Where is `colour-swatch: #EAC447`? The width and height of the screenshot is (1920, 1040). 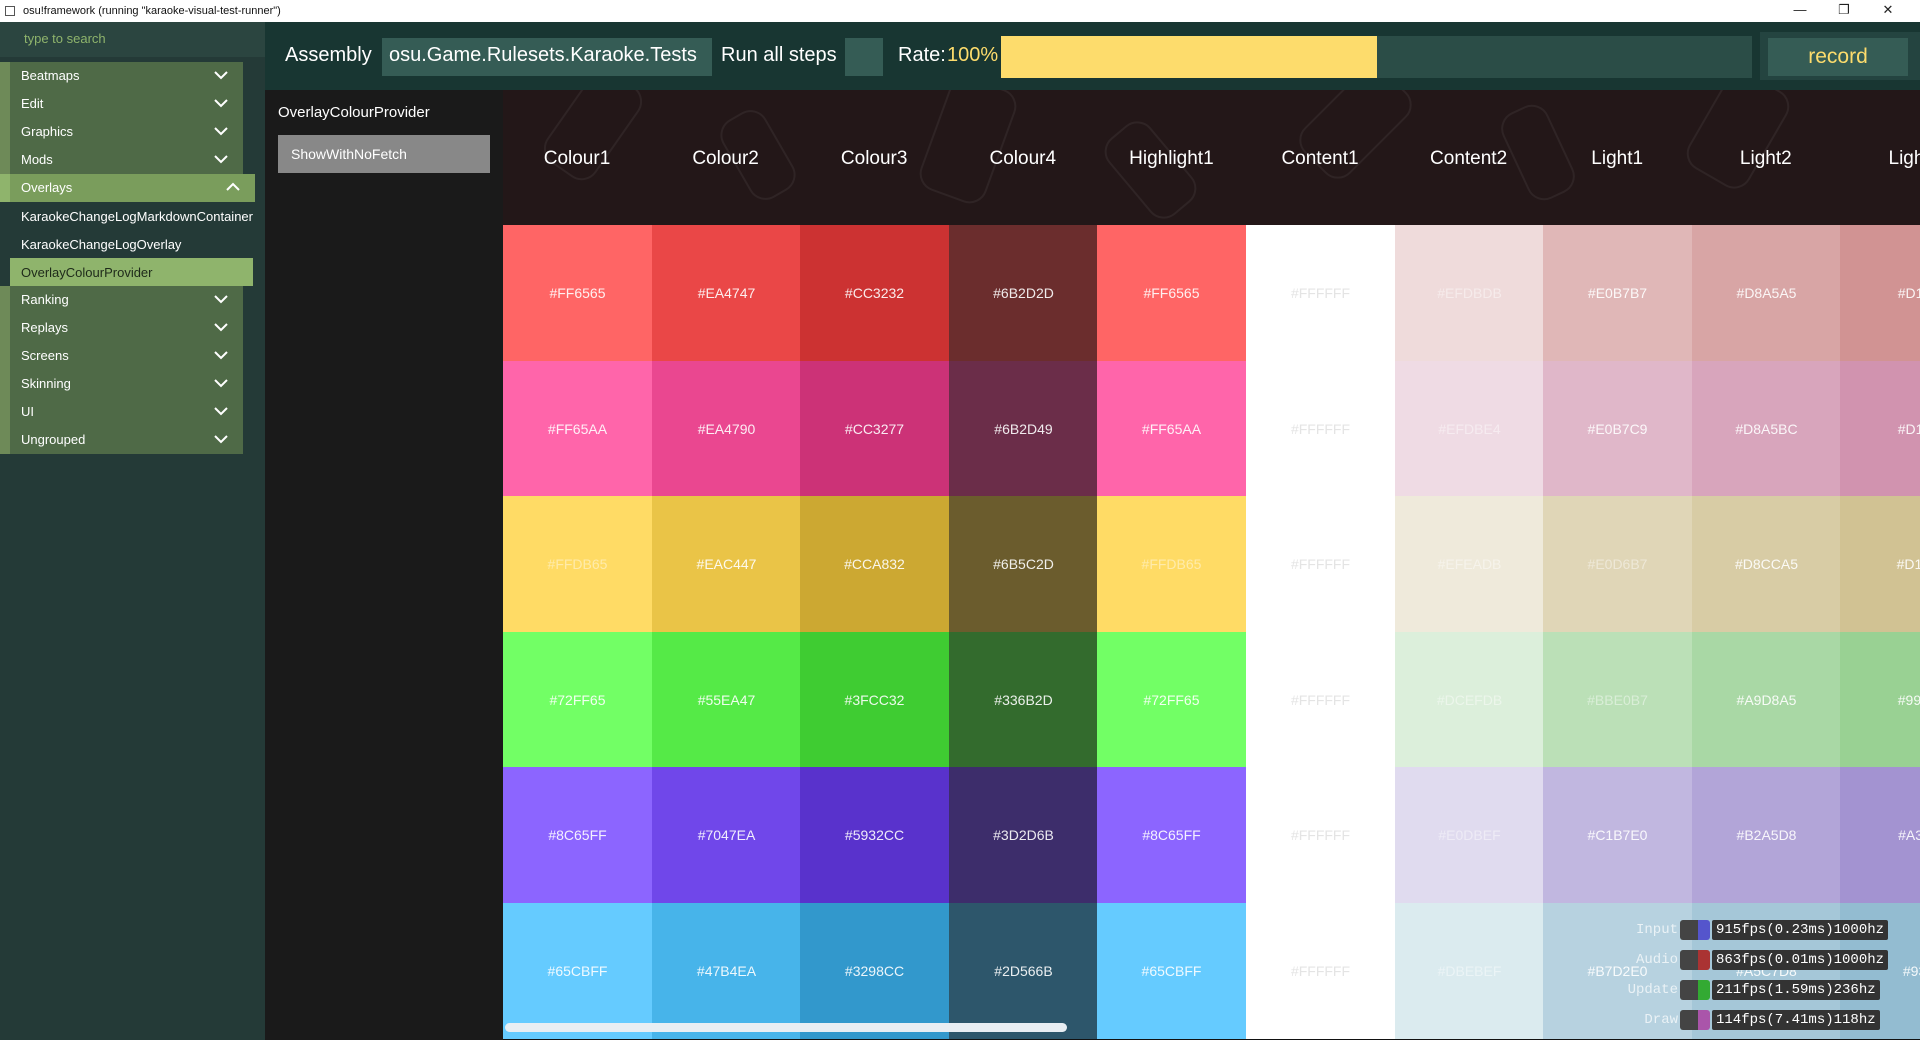
colour-swatch: #EAC447 is located at coordinates (726, 564).